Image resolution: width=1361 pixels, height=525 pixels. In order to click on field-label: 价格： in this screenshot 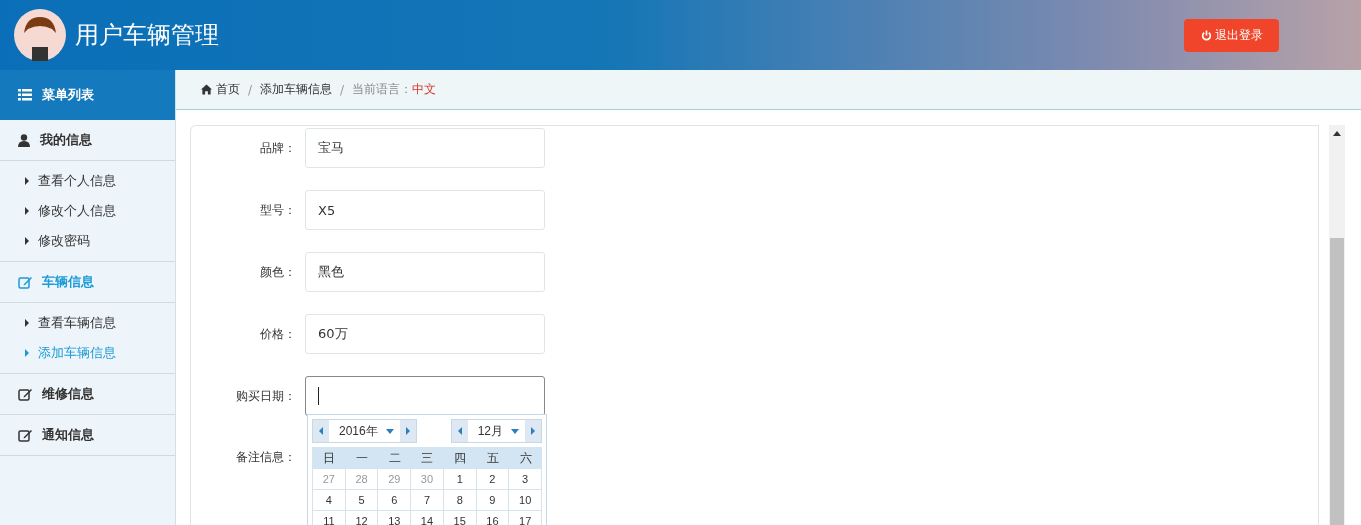, I will do `click(277, 334)`.